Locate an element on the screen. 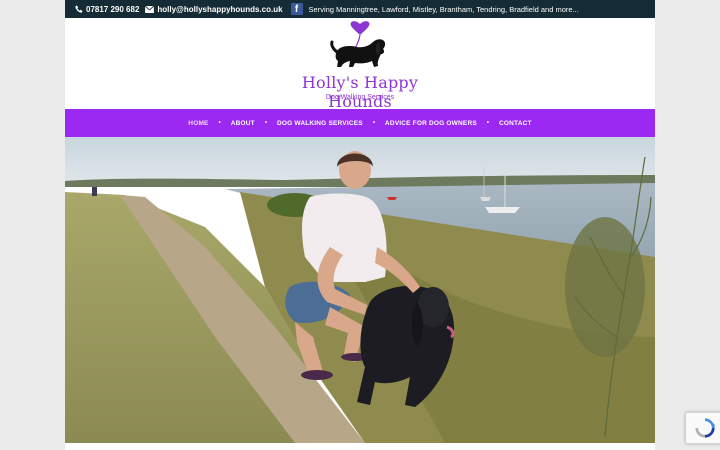  nav-home: HOME is located at coordinates (198, 123).